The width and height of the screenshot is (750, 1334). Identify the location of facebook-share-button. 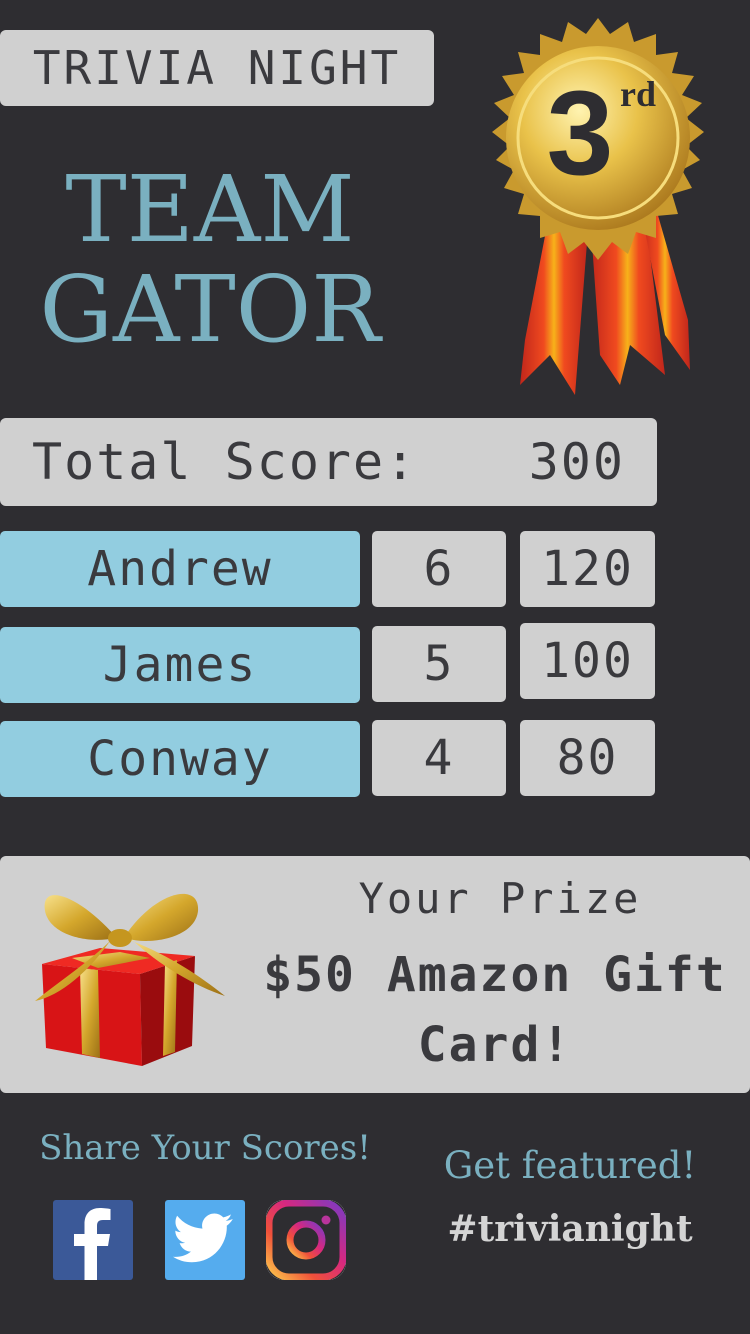
(93, 1240).